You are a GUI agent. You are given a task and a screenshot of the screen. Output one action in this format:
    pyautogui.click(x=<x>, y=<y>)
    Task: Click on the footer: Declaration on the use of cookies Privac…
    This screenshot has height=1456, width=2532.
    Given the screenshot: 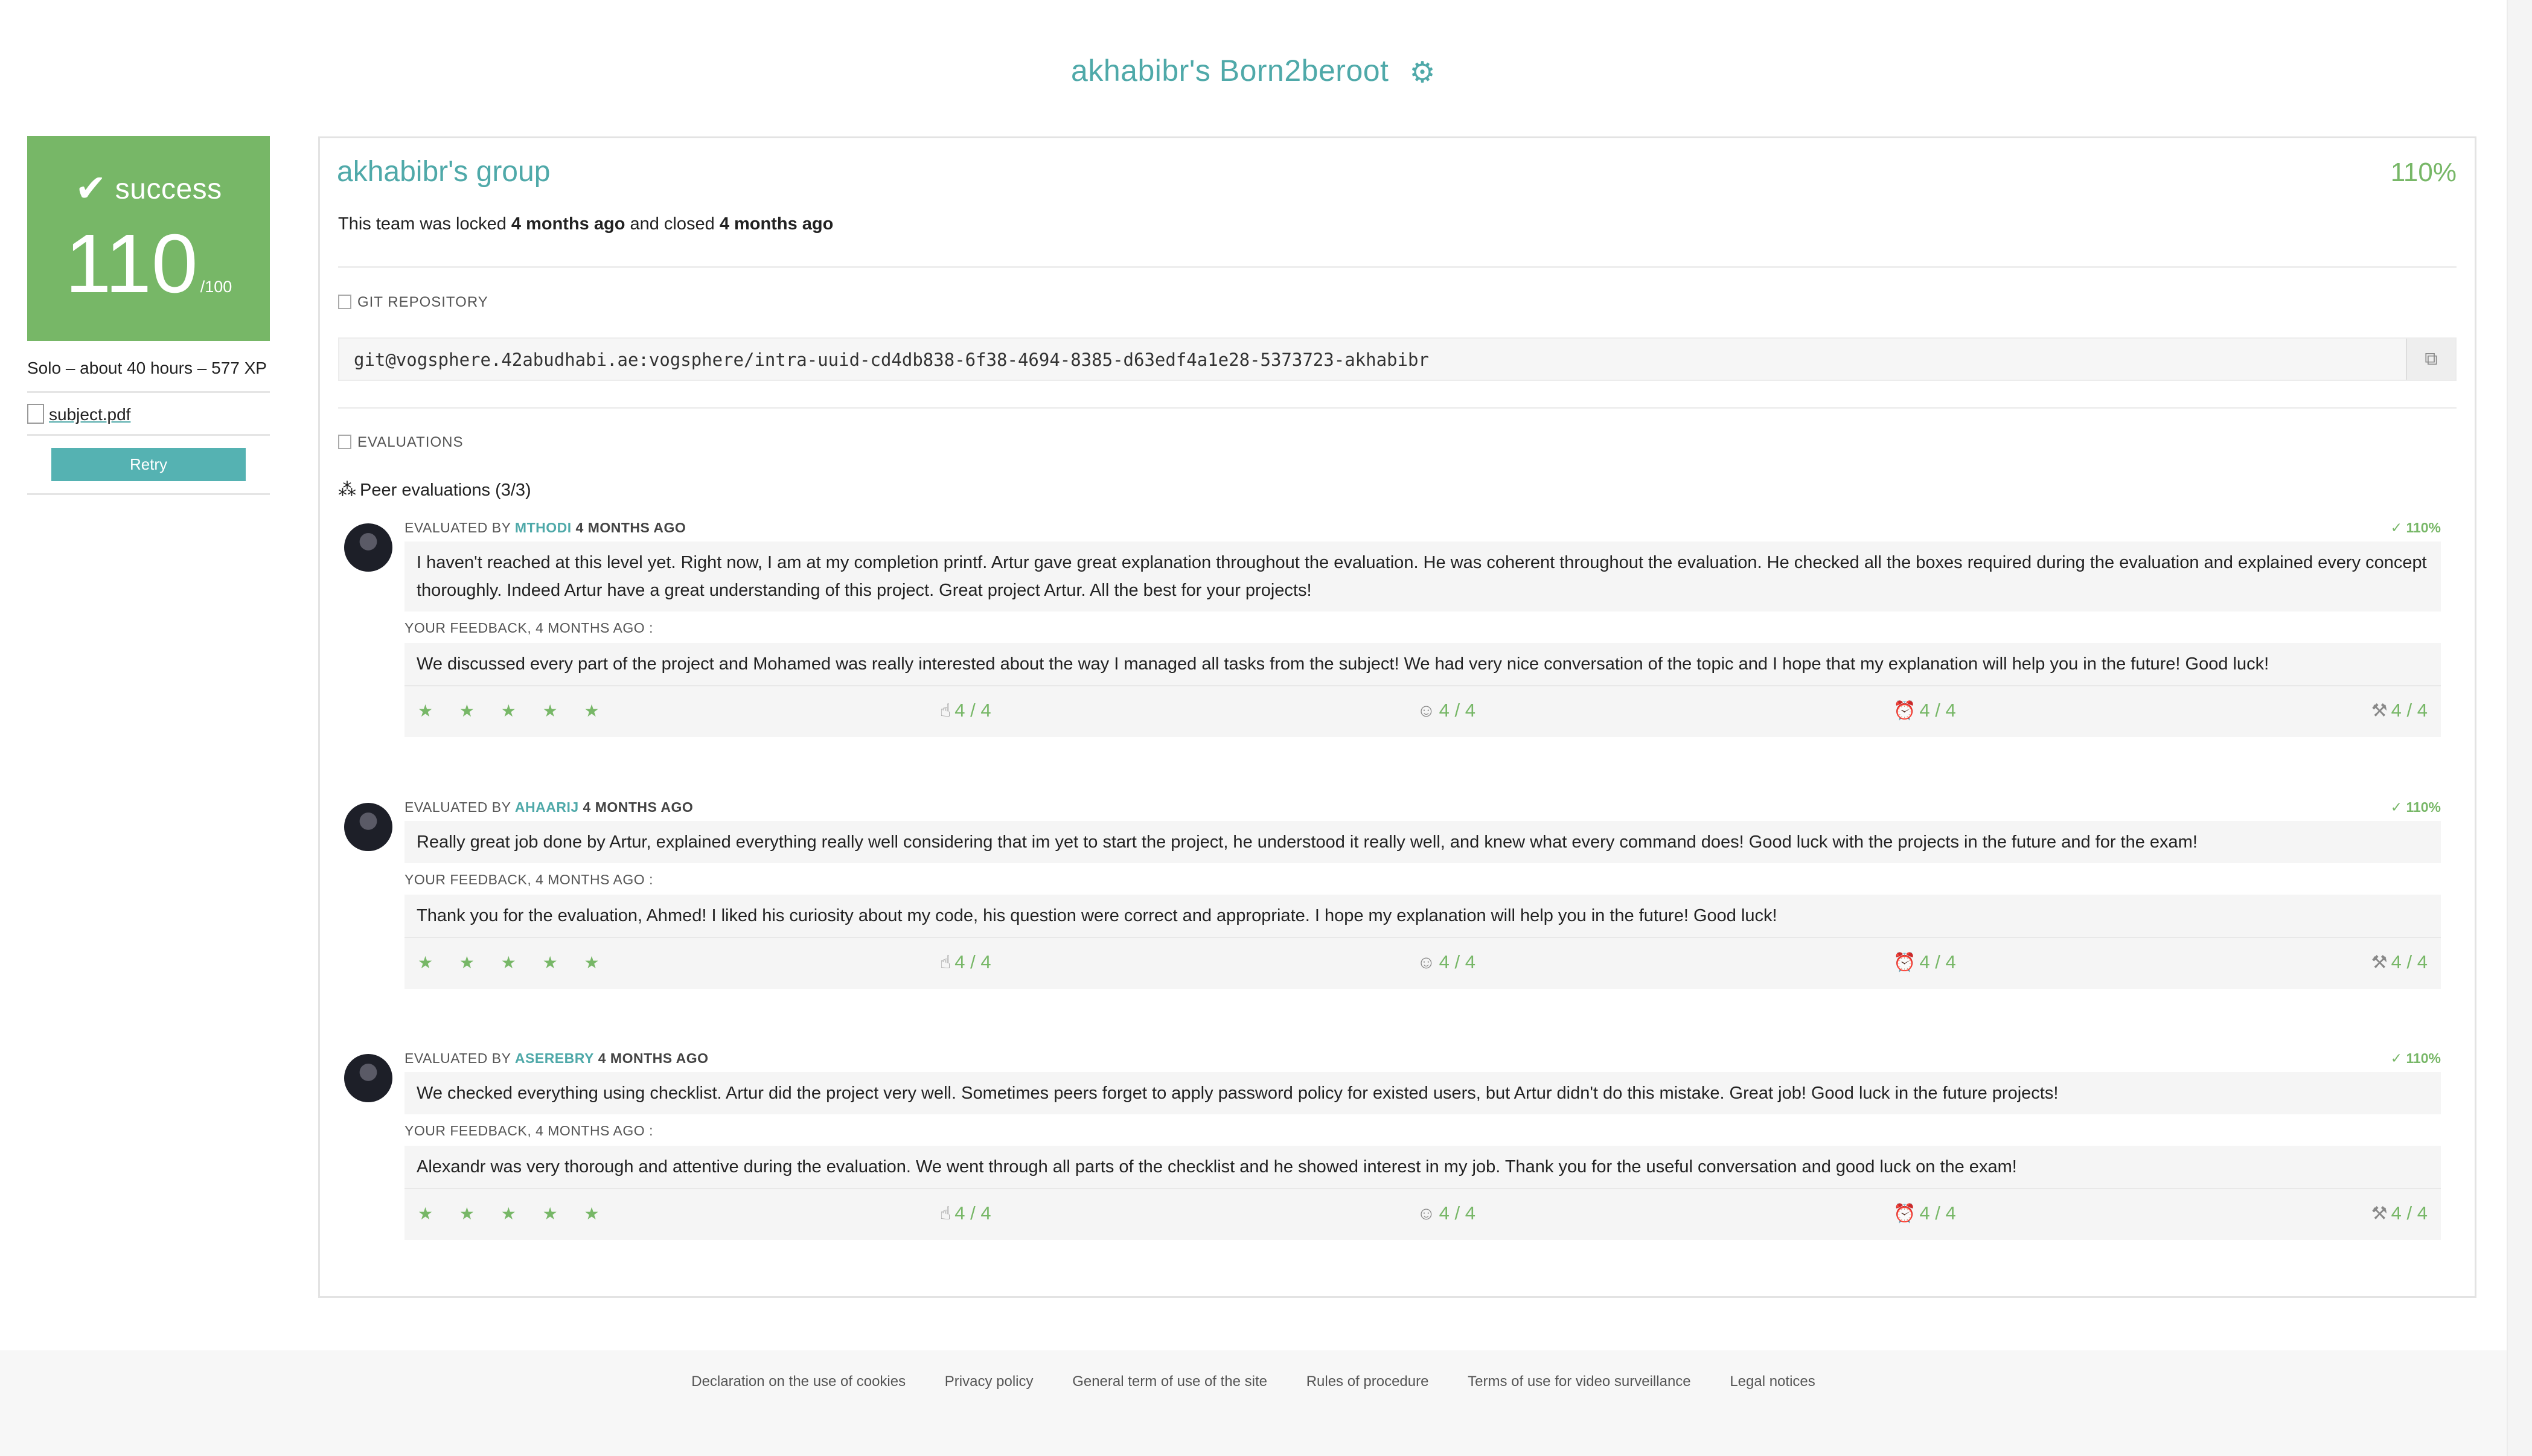 What is the action you would take?
    pyautogui.click(x=1253, y=1403)
    